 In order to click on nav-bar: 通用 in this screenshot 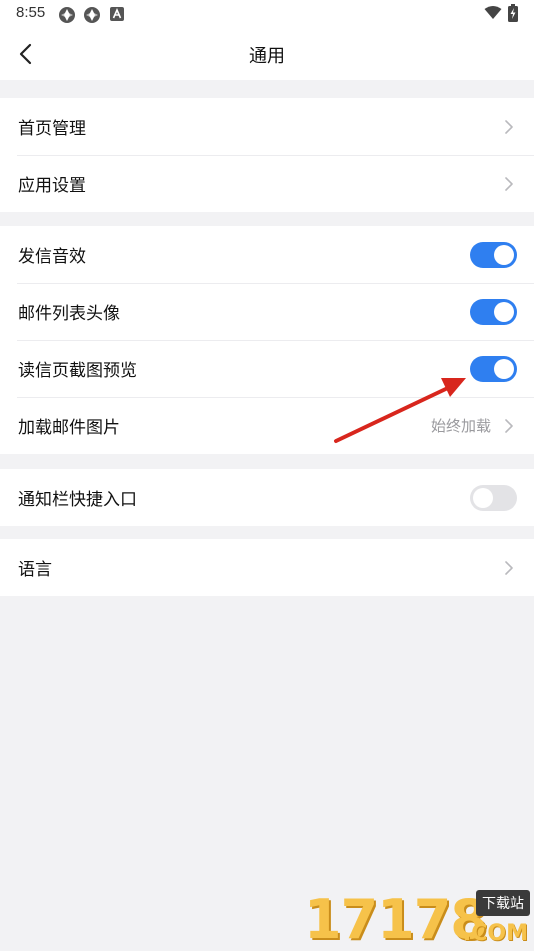, I will do `click(267, 54)`.